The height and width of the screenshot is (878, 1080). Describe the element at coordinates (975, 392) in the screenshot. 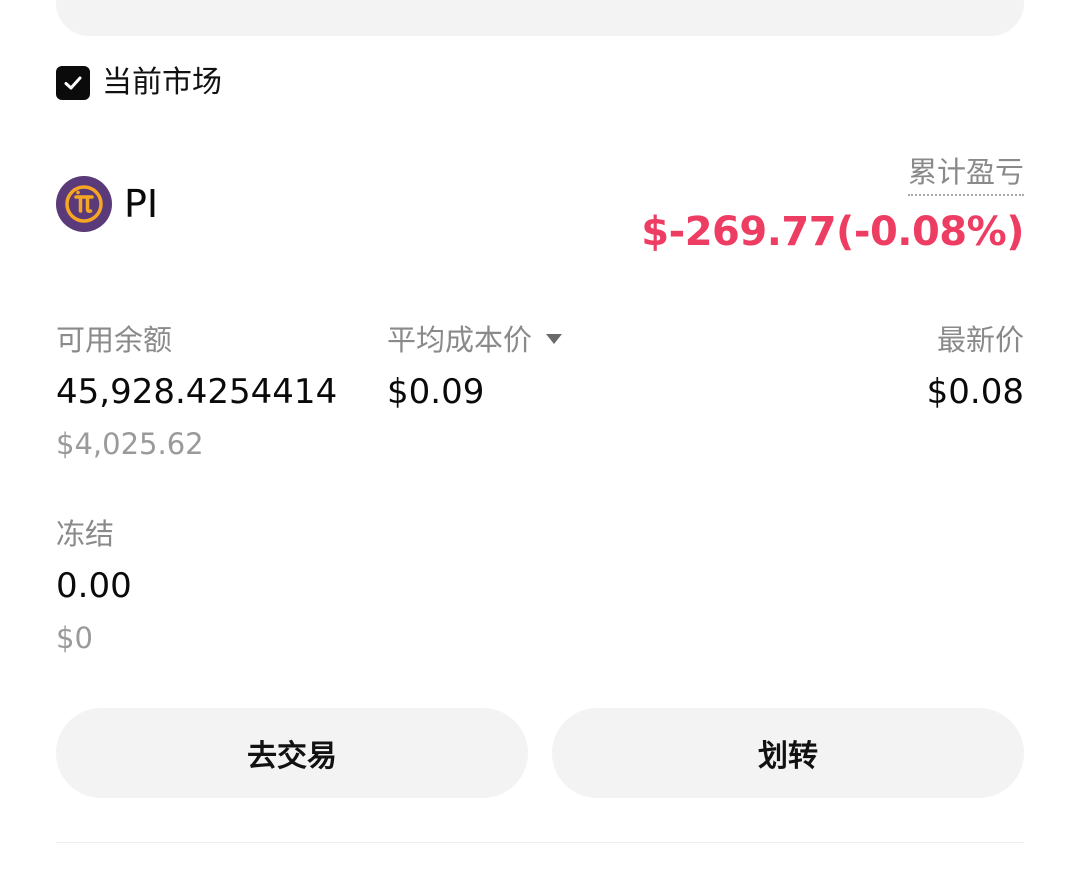

I see `latest-price-value: $0.08` at that location.